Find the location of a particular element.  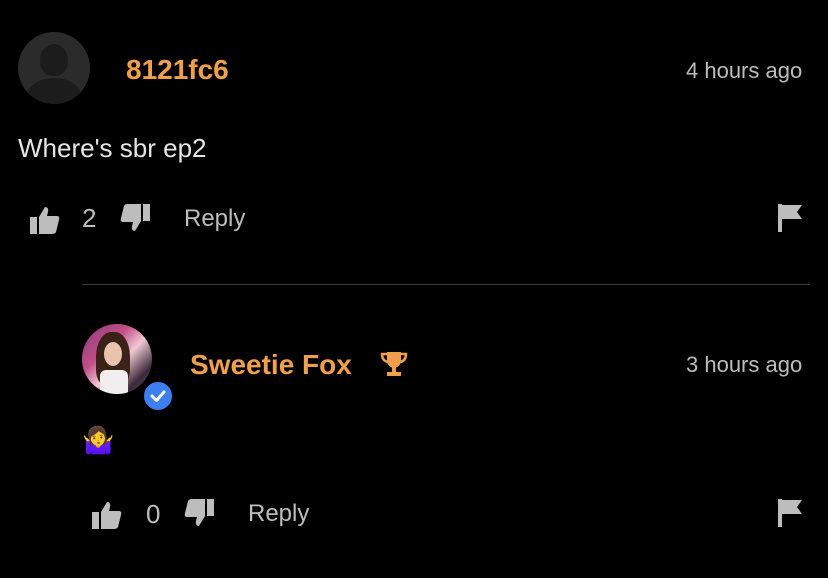

comment-emoji-text: 🤷‍♀️ is located at coordinates (98, 440).